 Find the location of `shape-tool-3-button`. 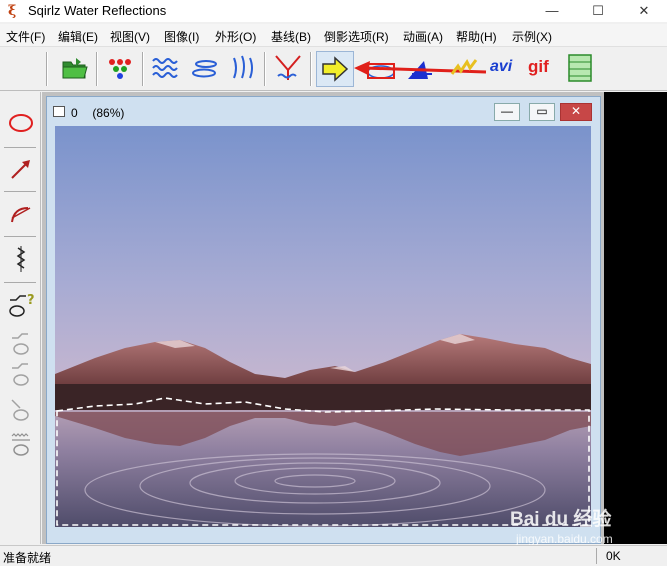

shape-tool-3-button is located at coordinates (21, 375).